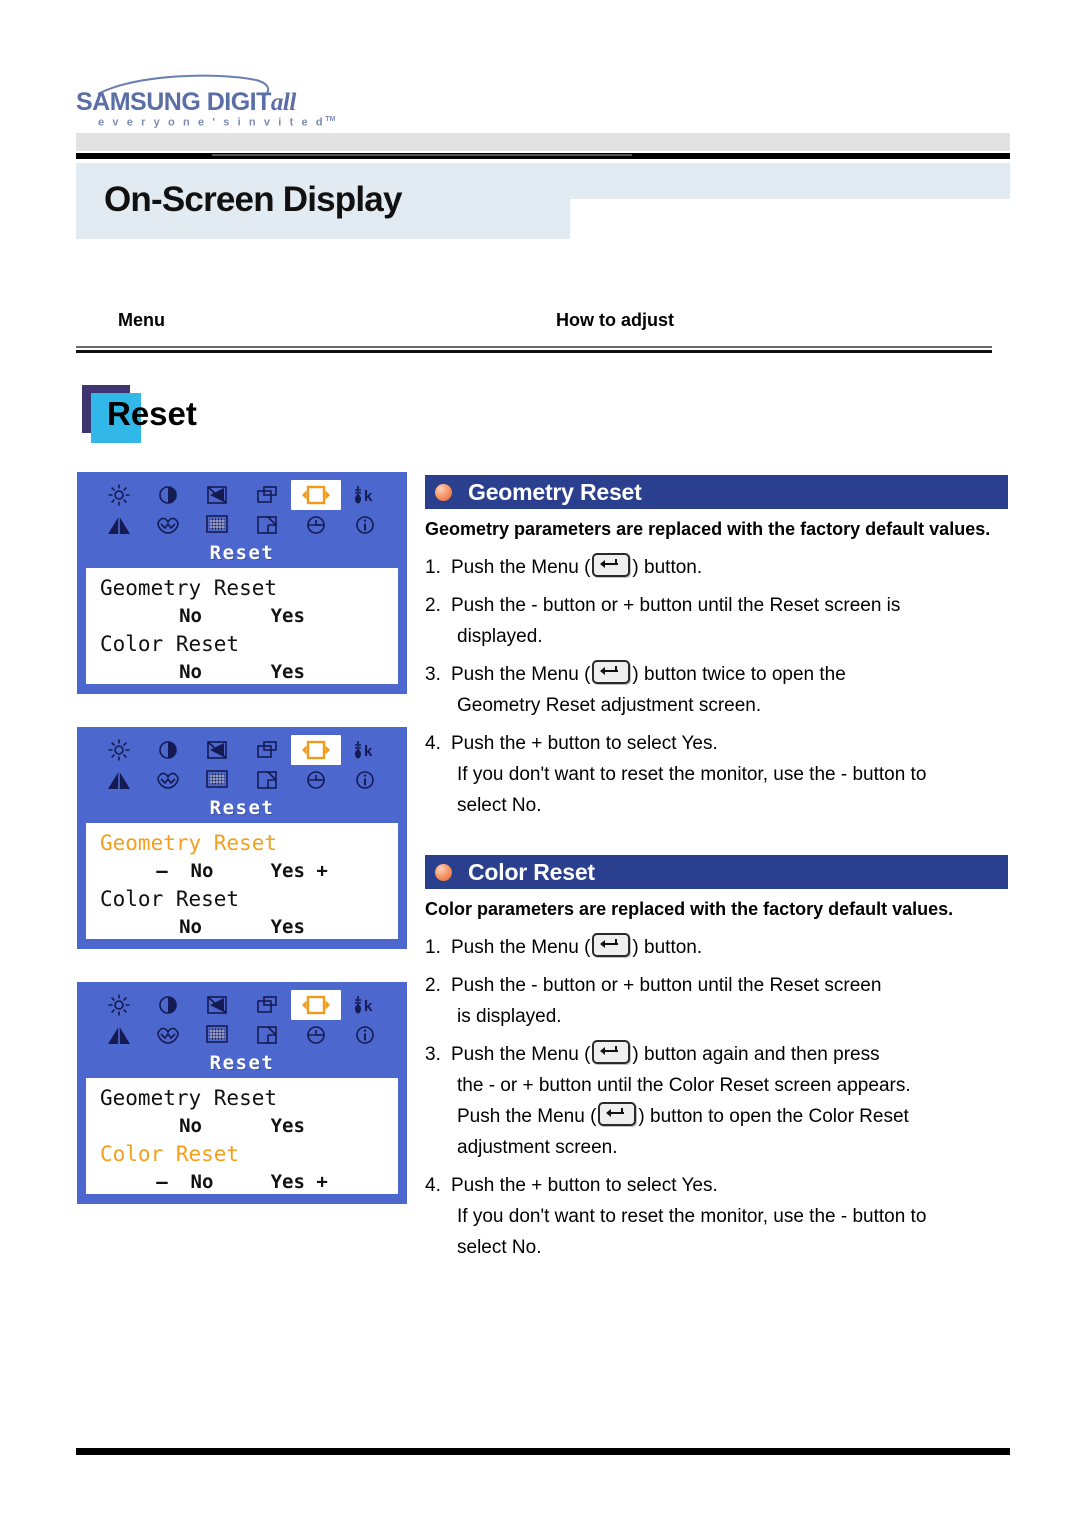 The height and width of the screenshot is (1528, 1080). What do you see at coordinates (500, 636) in the screenshot?
I see `step-text-part: displayed.` at bounding box center [500, 636].